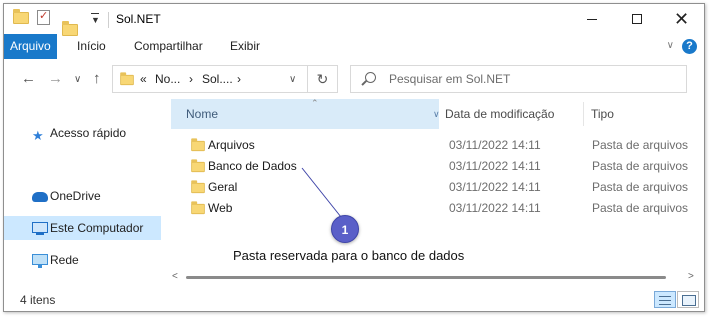 The height and width of the screenshot is (317, 710). What do you see at coordinates (21, 16) in the screenshot?
I see `folder-icon` at bounding box center [21, 16].